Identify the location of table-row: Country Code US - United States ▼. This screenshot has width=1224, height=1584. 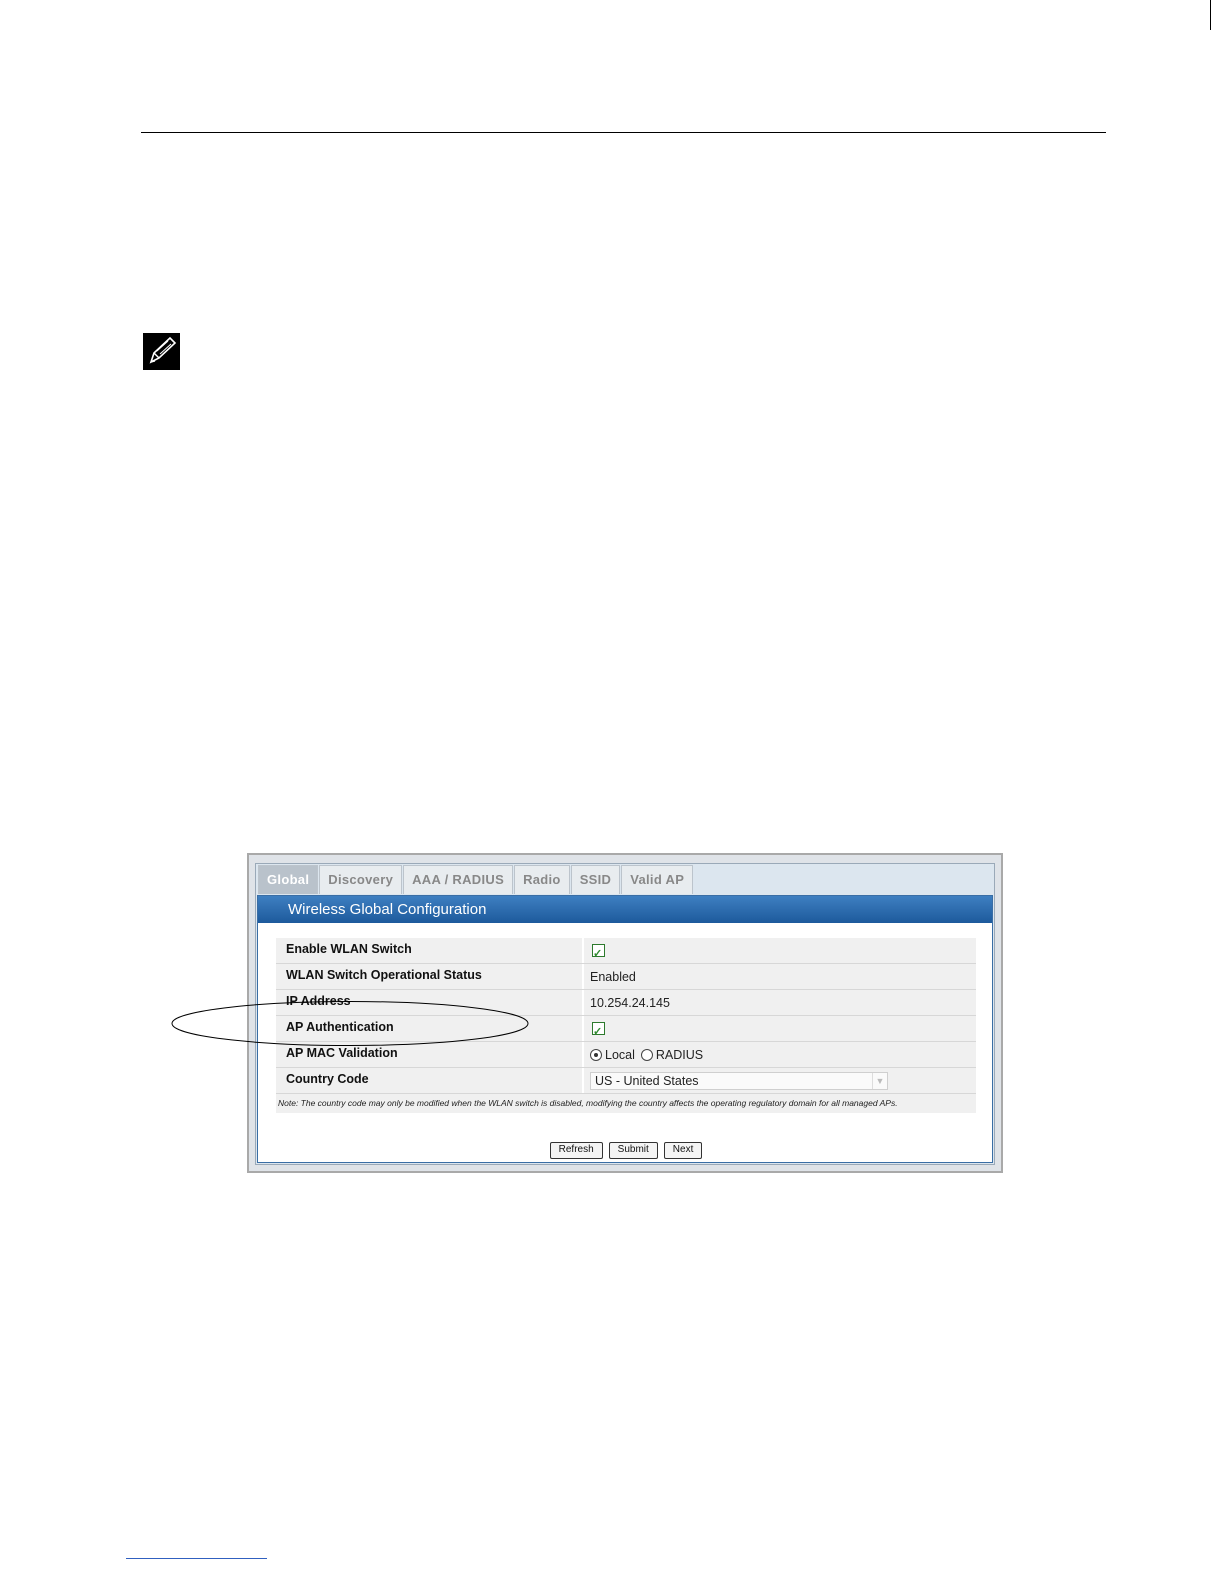
(626, 1081).